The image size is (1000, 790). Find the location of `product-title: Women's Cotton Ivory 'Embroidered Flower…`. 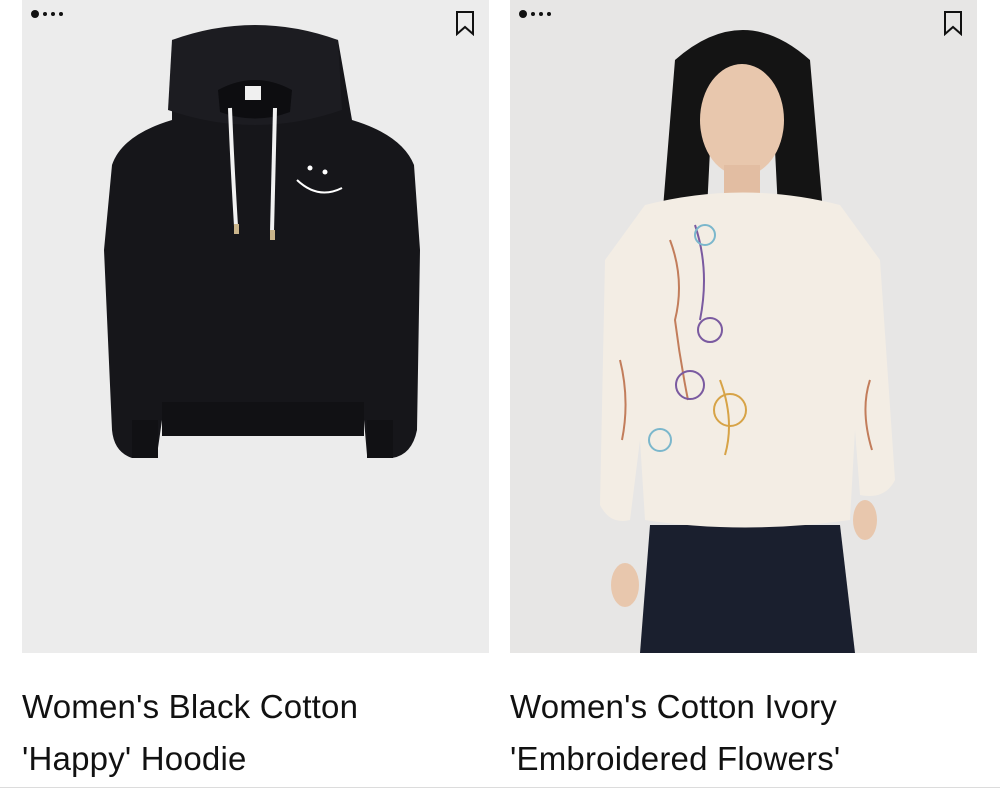

product-title: Women's Cotton Ivory 'Embroidered Flower… is located at coordinates (743, 733).